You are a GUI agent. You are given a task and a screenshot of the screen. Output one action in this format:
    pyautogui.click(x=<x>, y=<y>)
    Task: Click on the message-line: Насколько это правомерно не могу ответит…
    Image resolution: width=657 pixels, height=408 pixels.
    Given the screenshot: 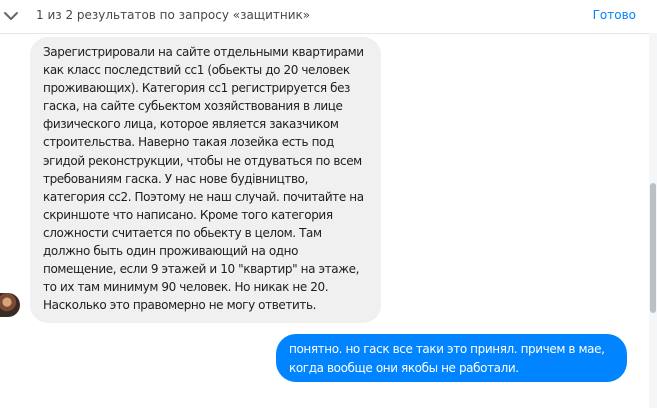 What is the action you would take?
    pyautogui.click(x=180, y=305)
    